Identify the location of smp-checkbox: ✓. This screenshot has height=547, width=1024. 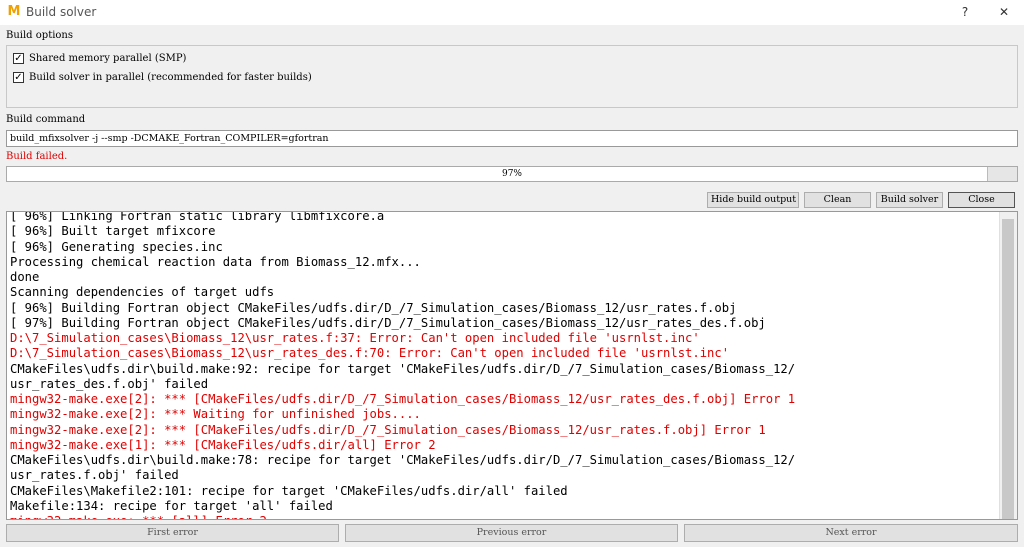
(18, 58).